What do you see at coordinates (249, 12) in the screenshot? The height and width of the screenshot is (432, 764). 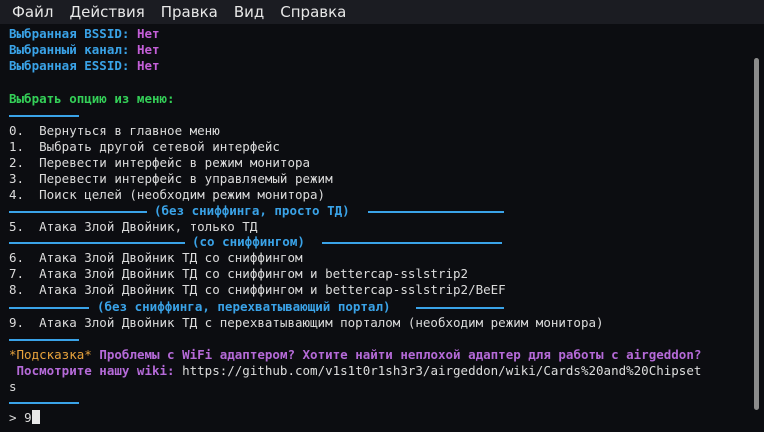 I see `menu-view: Вид` at bounding box center [249, 12].